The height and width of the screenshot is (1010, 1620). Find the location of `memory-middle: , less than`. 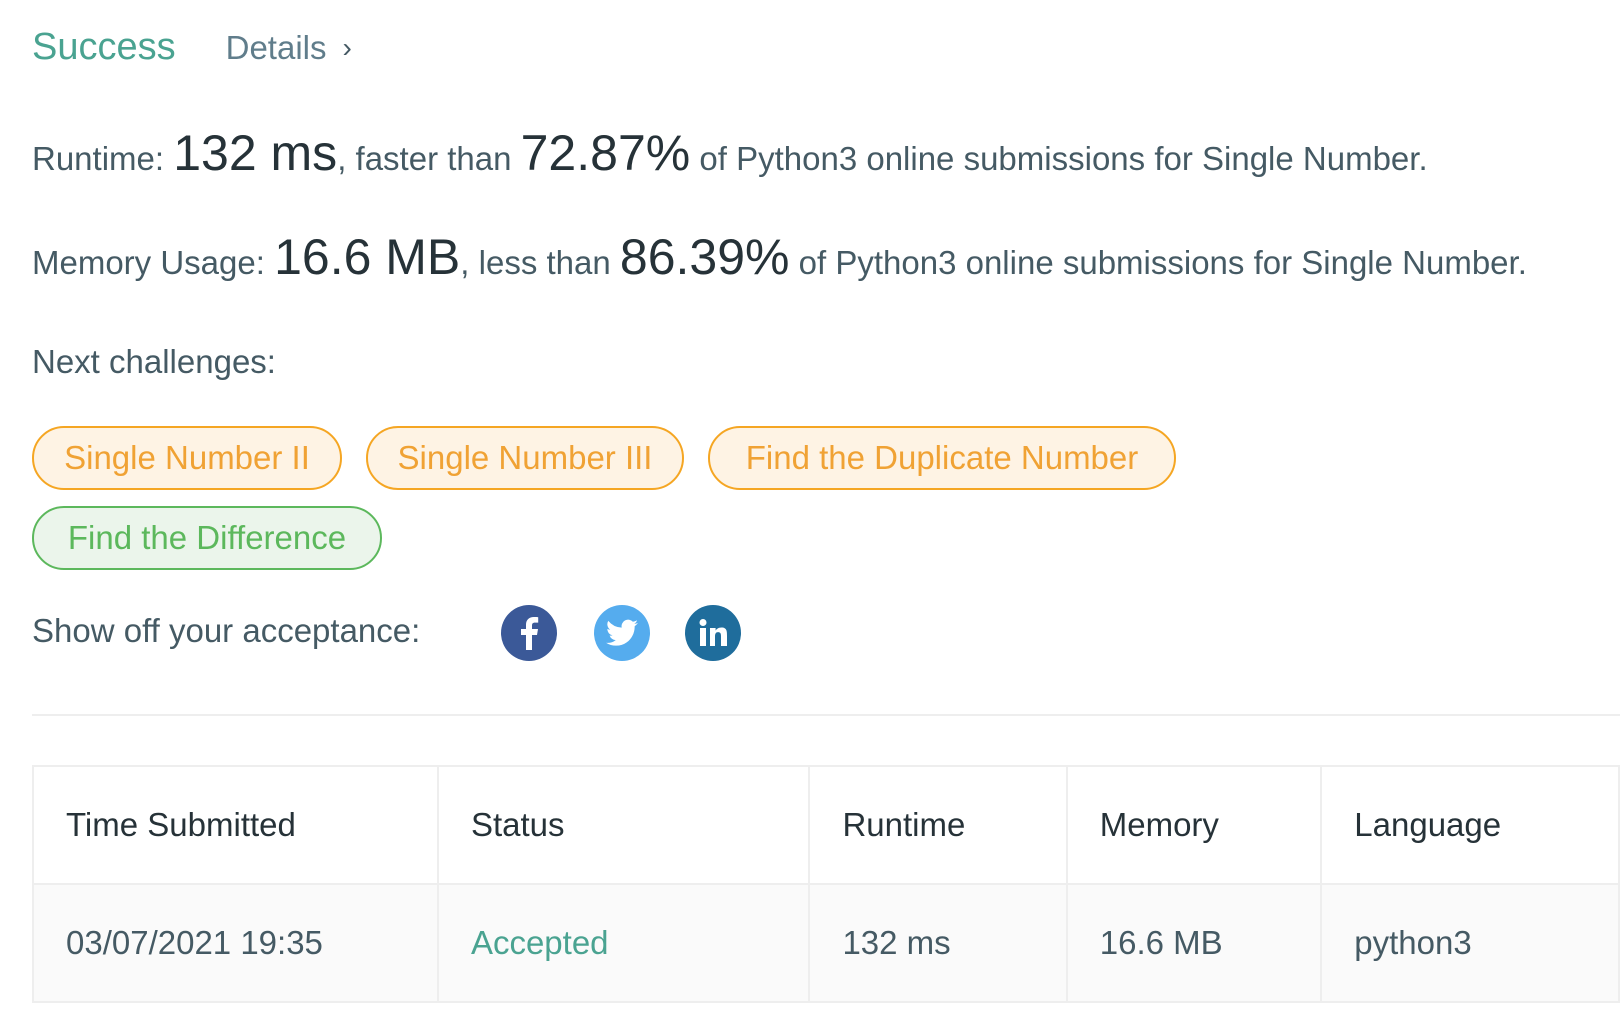

memory-middle: , less than is located at coordinates (540, 262).